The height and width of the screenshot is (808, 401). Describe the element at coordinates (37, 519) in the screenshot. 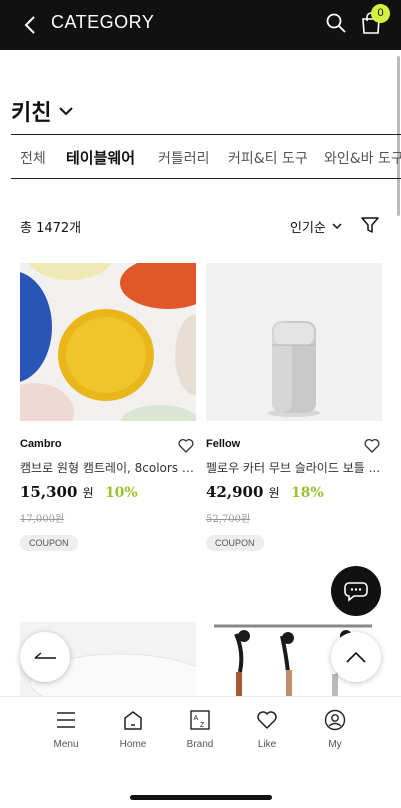

I see `original-price: 17,000` at that location.